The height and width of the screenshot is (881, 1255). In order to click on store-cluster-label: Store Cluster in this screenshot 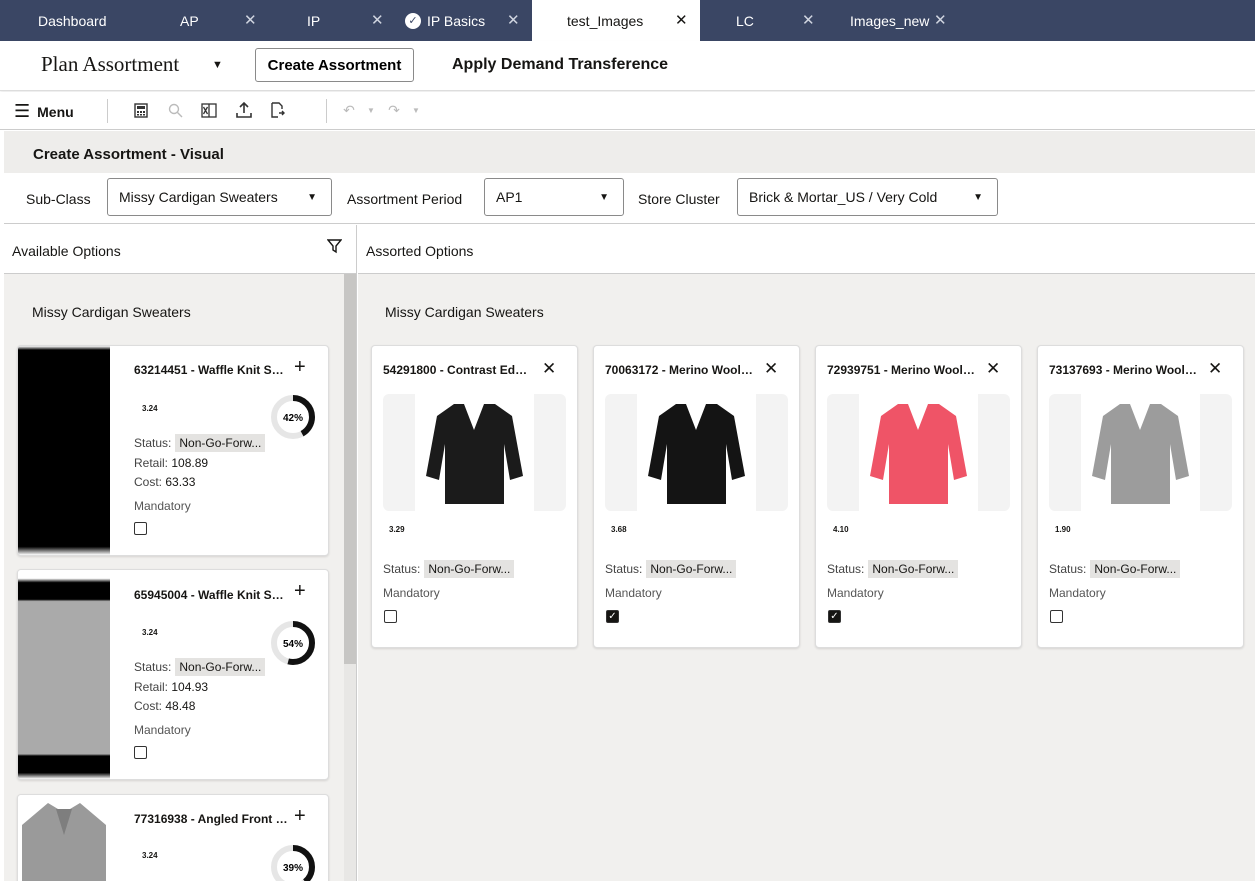, I will do `click(679, 199)`.